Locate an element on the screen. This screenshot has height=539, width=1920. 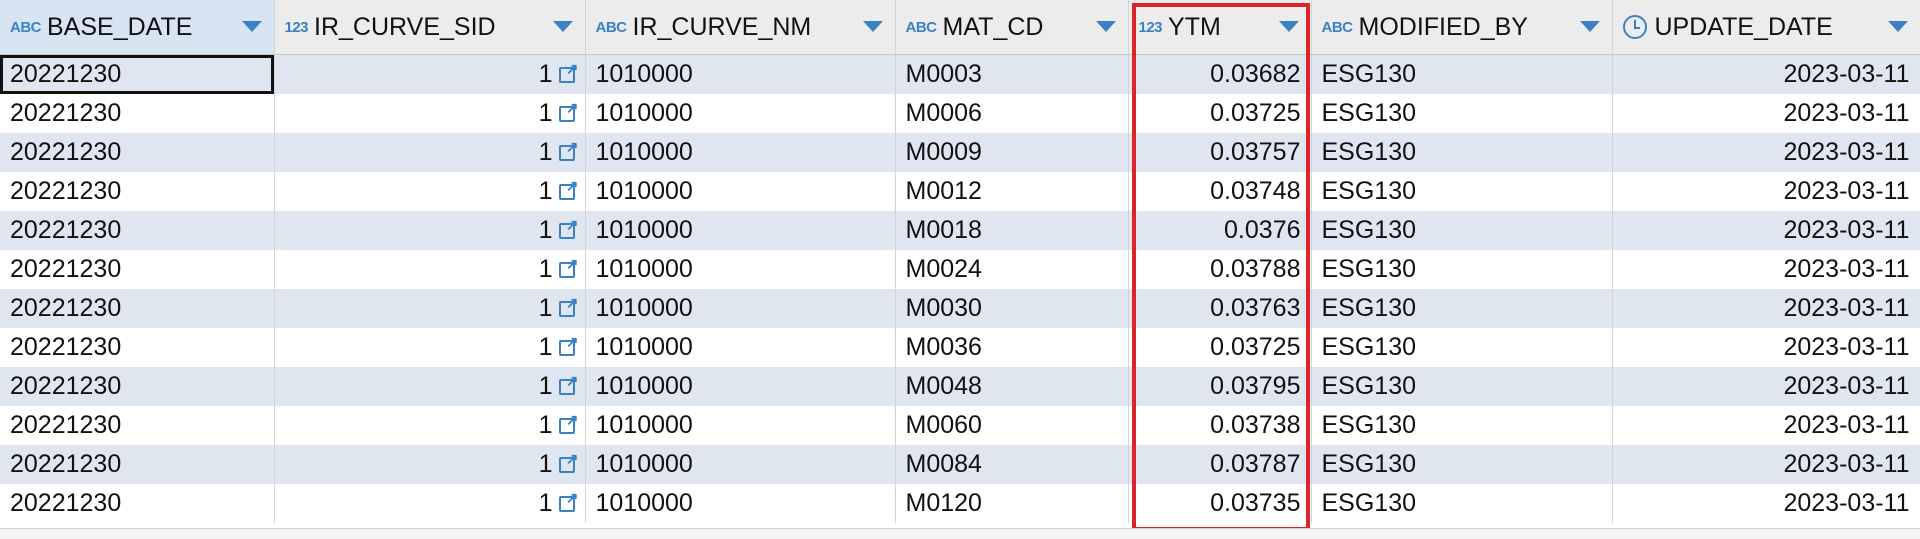
cell-mat-cd: M0030 is located at coordinates (1012, 308).